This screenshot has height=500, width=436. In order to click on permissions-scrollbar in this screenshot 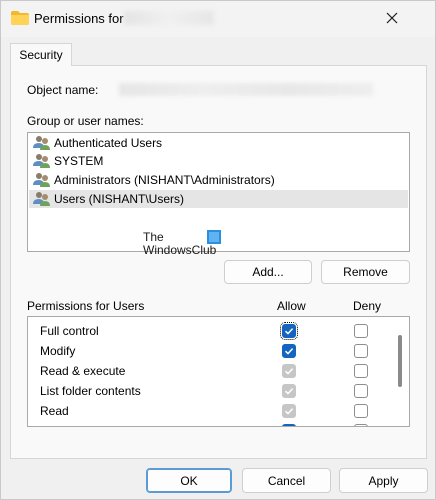, I will do `click(402, 371)`.